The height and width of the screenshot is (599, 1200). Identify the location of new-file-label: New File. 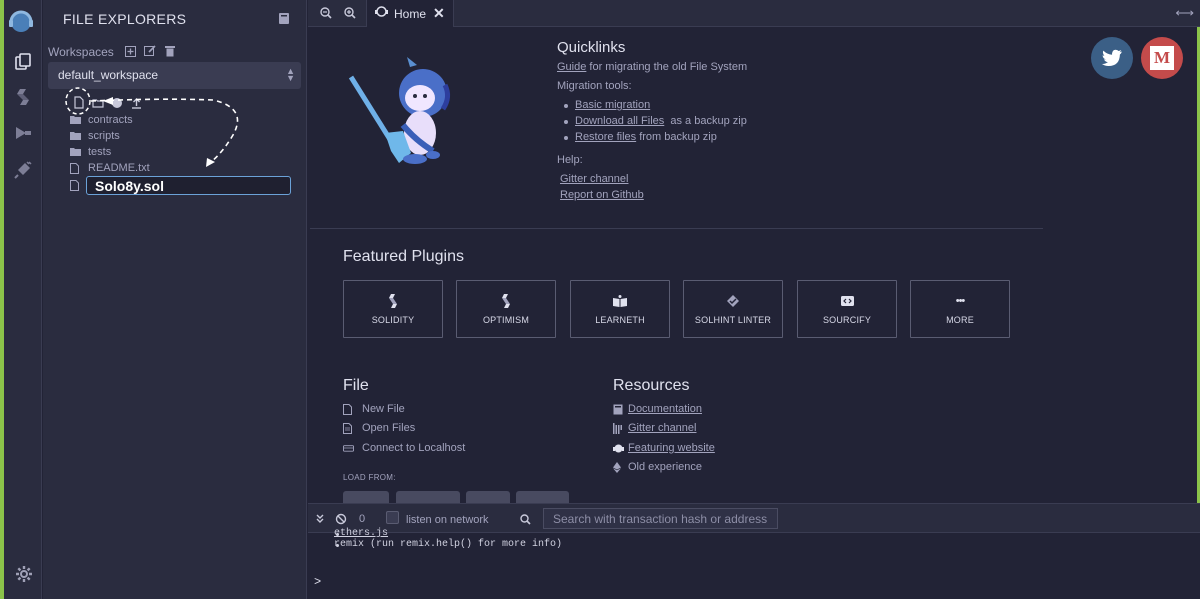
(383, 409).